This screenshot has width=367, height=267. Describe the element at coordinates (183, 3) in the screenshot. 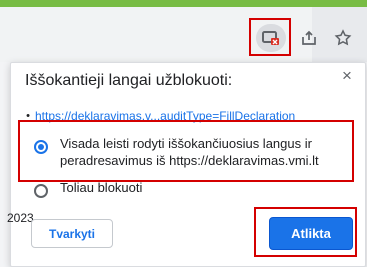

I see `top-page-strip` at that location.